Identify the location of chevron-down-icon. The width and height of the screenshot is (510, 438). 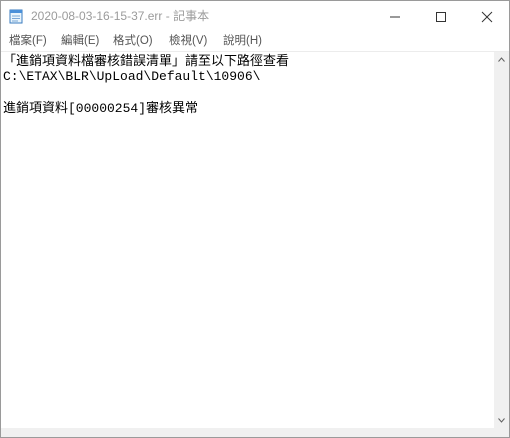
(501, 420).